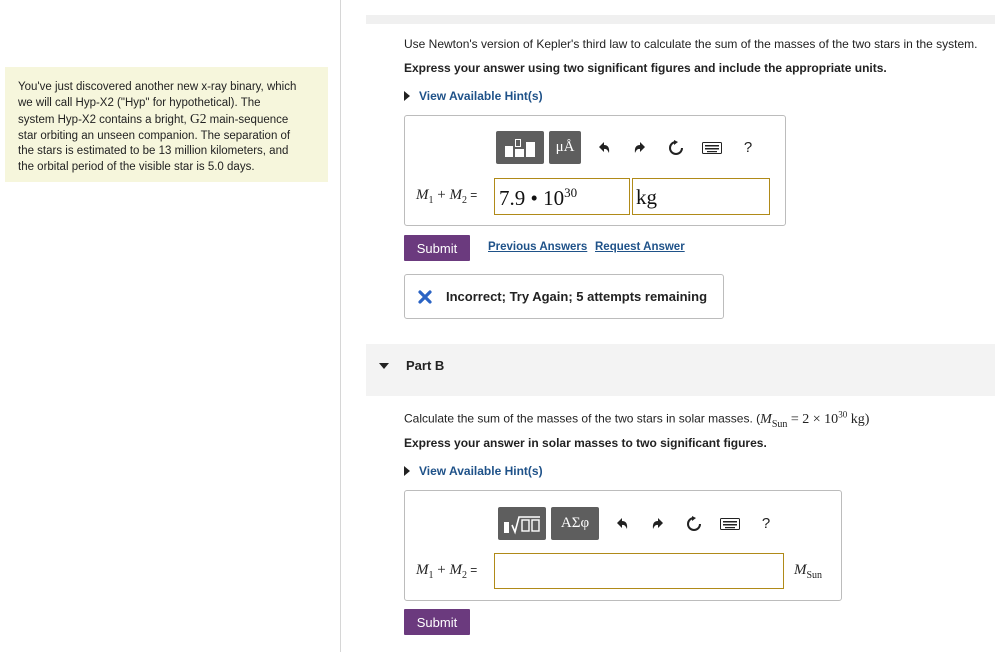 Image resolution: width=995 pixels, height=652 pixels. Describe the element at coordinates (623, 545) in the screenshot. I see `part-b-answer-box: ΑΣφ ? M1 + M2 = MSun` at that location.